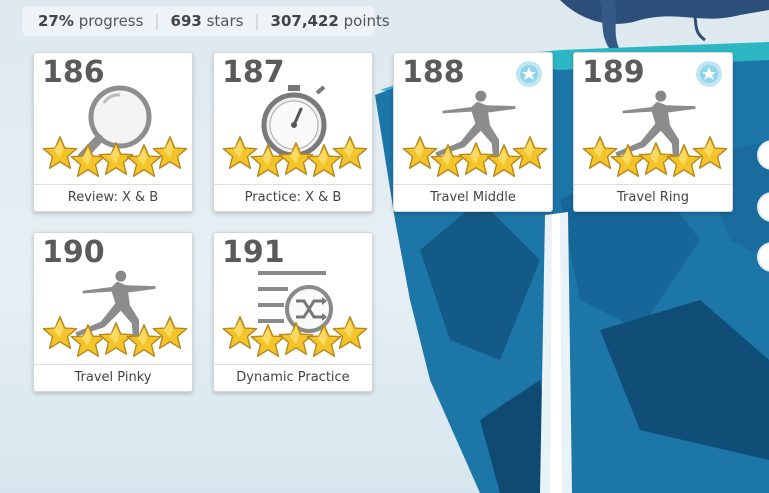 The height and width of the screenshot is (493, 769). What do you see at coordinates (293, 197) in the screenshot?
I see `lesson-title: Practice: X & B` at bounding box center [293, 197].